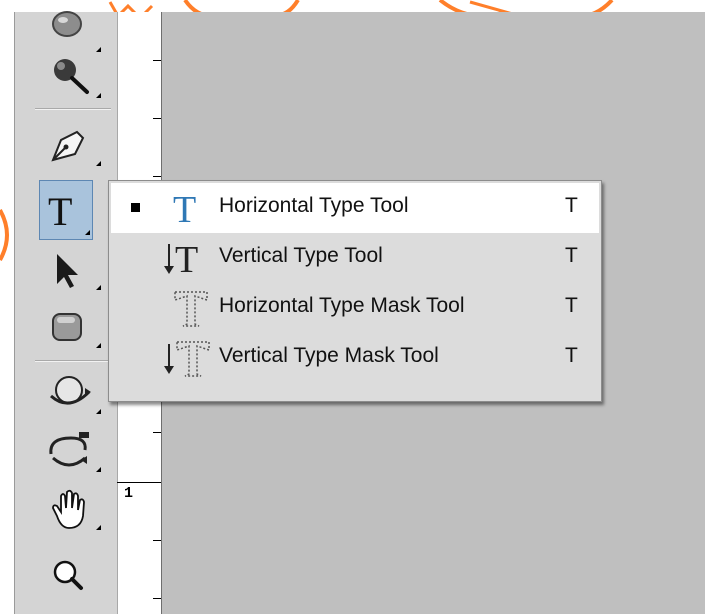 This screenshot has width=705, height=614. I want to click on menu-item-vertical-type-mask-tool: Vertical Type Mask Tool T, so click(355, 358).